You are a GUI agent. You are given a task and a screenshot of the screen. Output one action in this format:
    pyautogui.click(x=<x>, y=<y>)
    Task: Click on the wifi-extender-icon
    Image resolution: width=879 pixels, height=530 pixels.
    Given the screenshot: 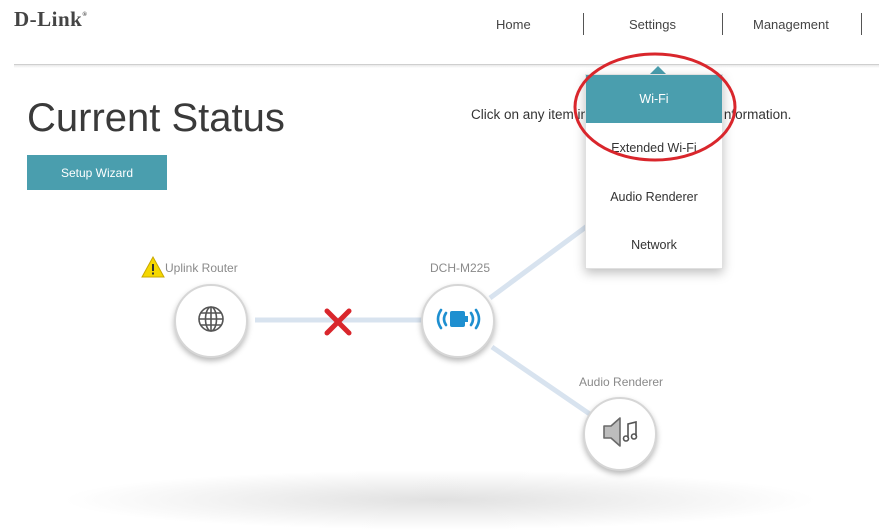 What is the action you would take?
    pyautogui.click(x=458, y=321)
    